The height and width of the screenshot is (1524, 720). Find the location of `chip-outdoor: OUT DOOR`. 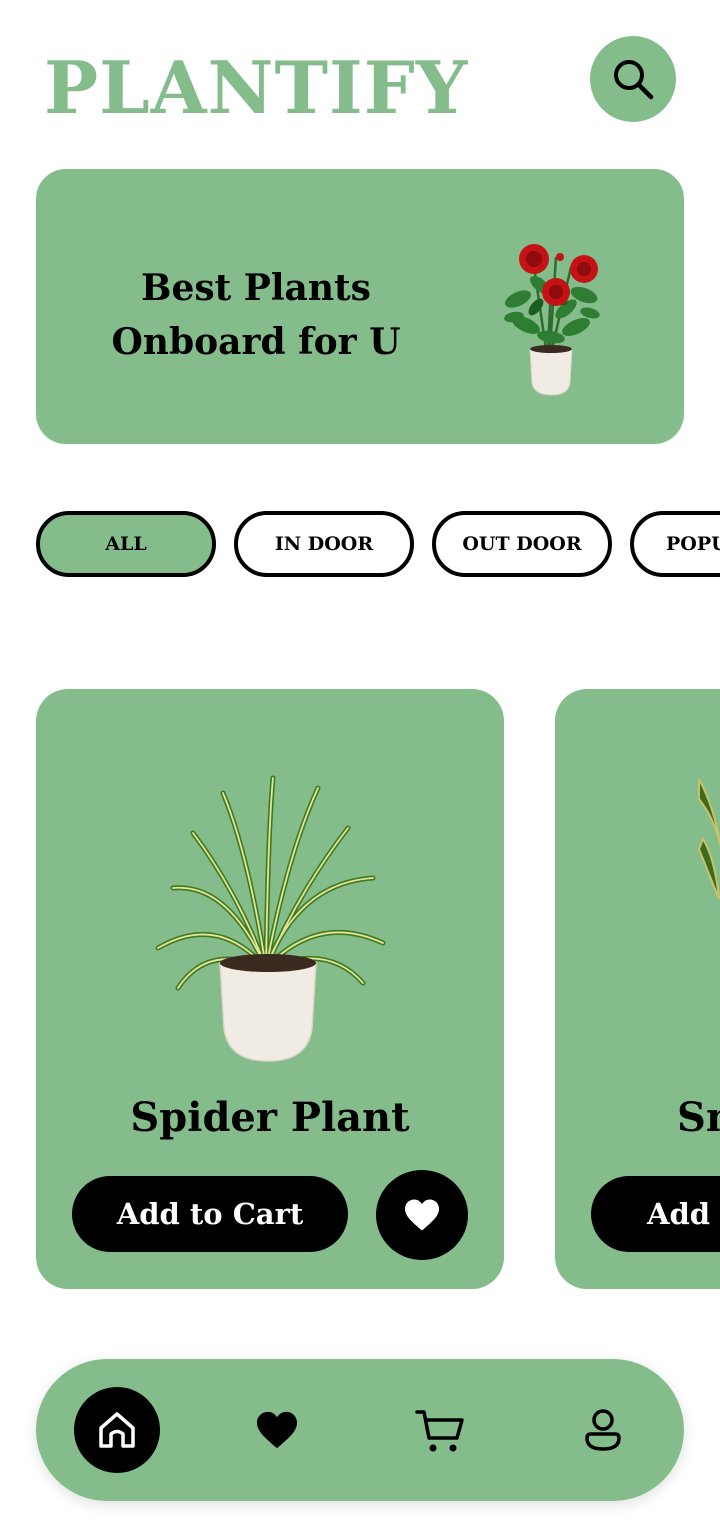

chip-outdoor: OUT DOOR is located at coordinates (522, 544).